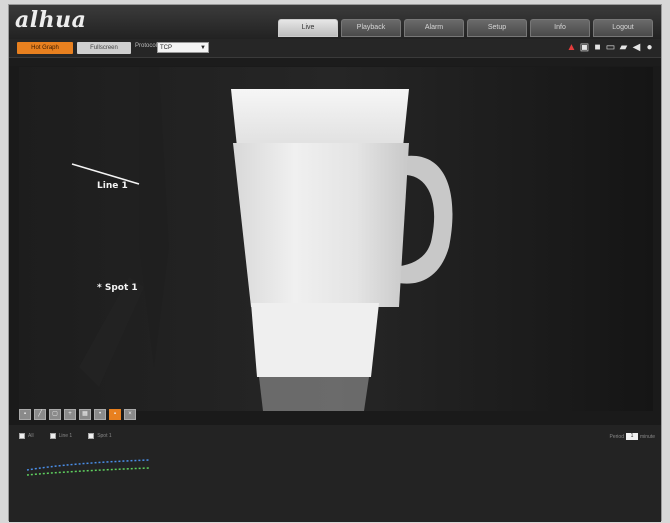  Describe the element at coordinates (77, 415) in the screenshot. I see `video-control-bar: ▪ ╱ ▢ + ▦ • ▪ ×` at that location.